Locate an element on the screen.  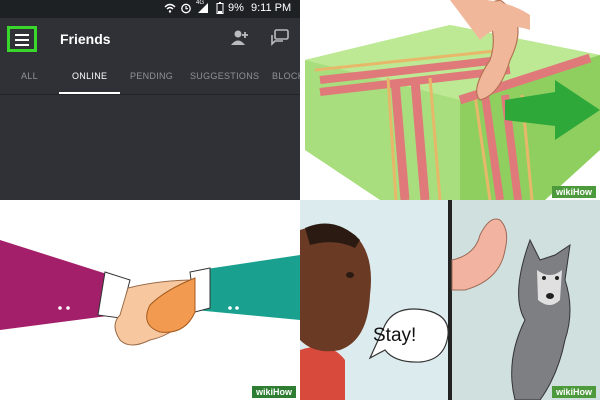
battery-percent: 9% is located at coordinates (236, 8).